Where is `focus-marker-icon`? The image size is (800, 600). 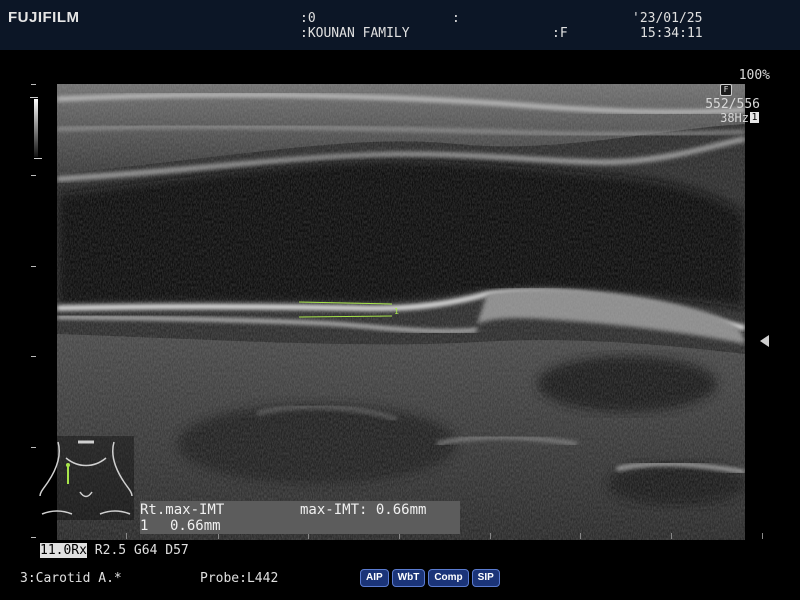
focus-marker-icon is located at coordinates (764, 341).